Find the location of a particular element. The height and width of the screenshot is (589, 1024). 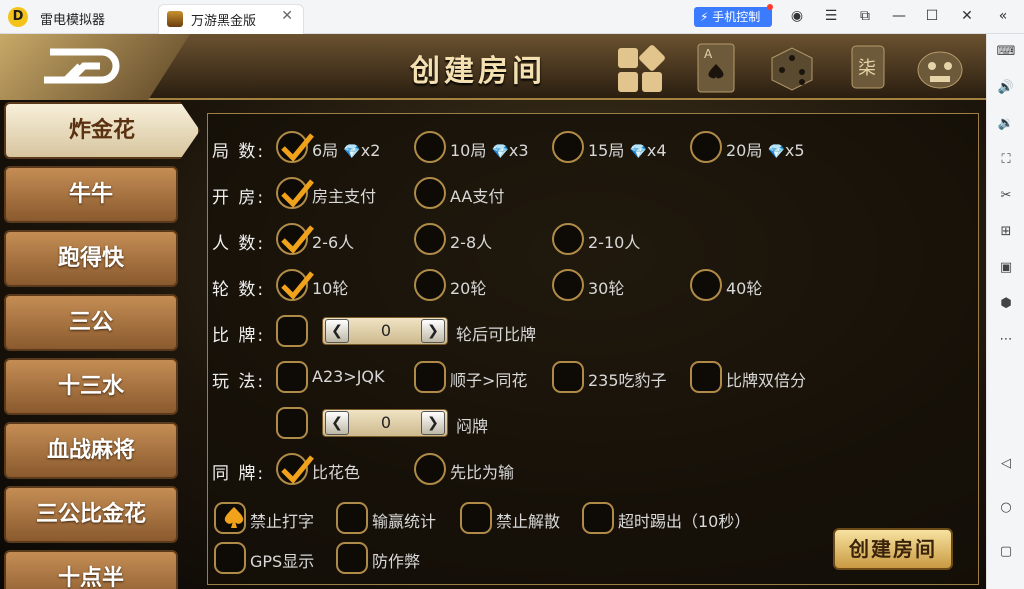

home-nav-icon: ○ is located at coordinates (1006, 508).